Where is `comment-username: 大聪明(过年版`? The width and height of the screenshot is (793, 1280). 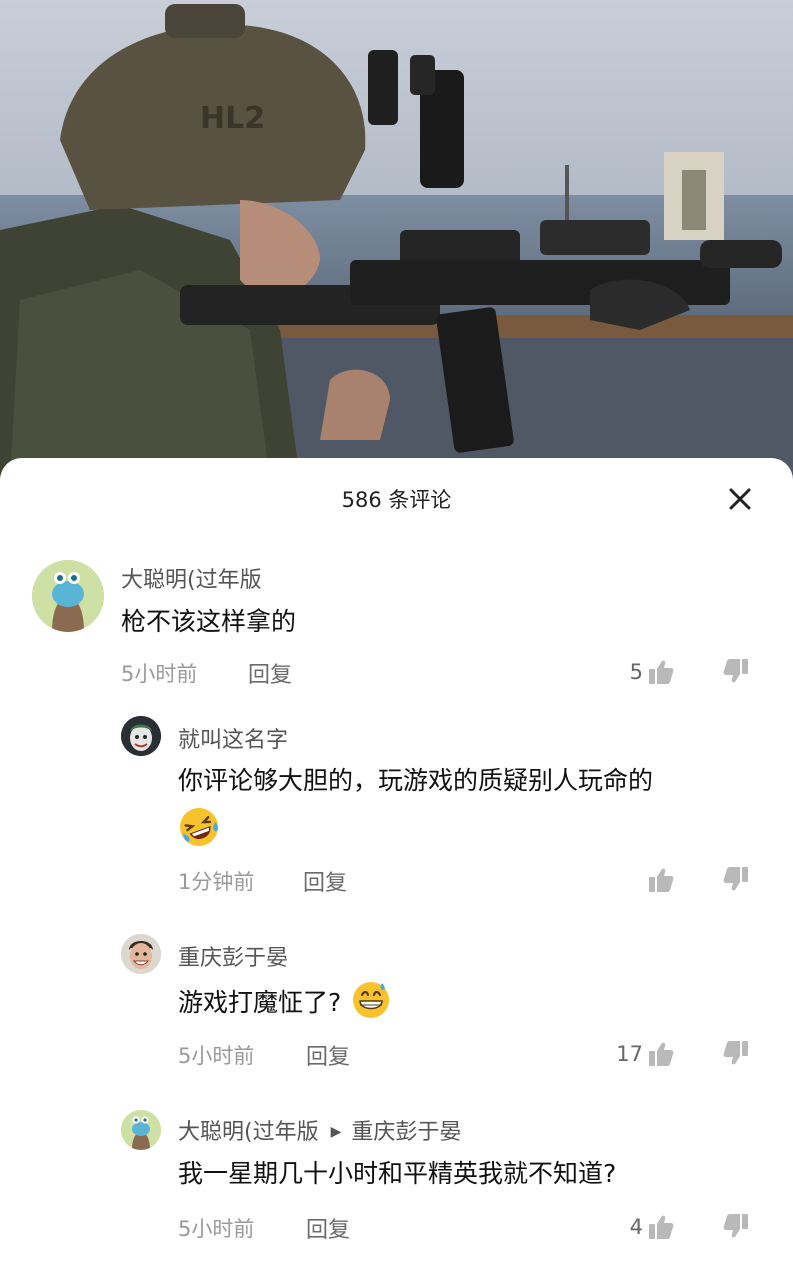
comment-username: 大聪明(过年版 is located at coordinates (191, 578).